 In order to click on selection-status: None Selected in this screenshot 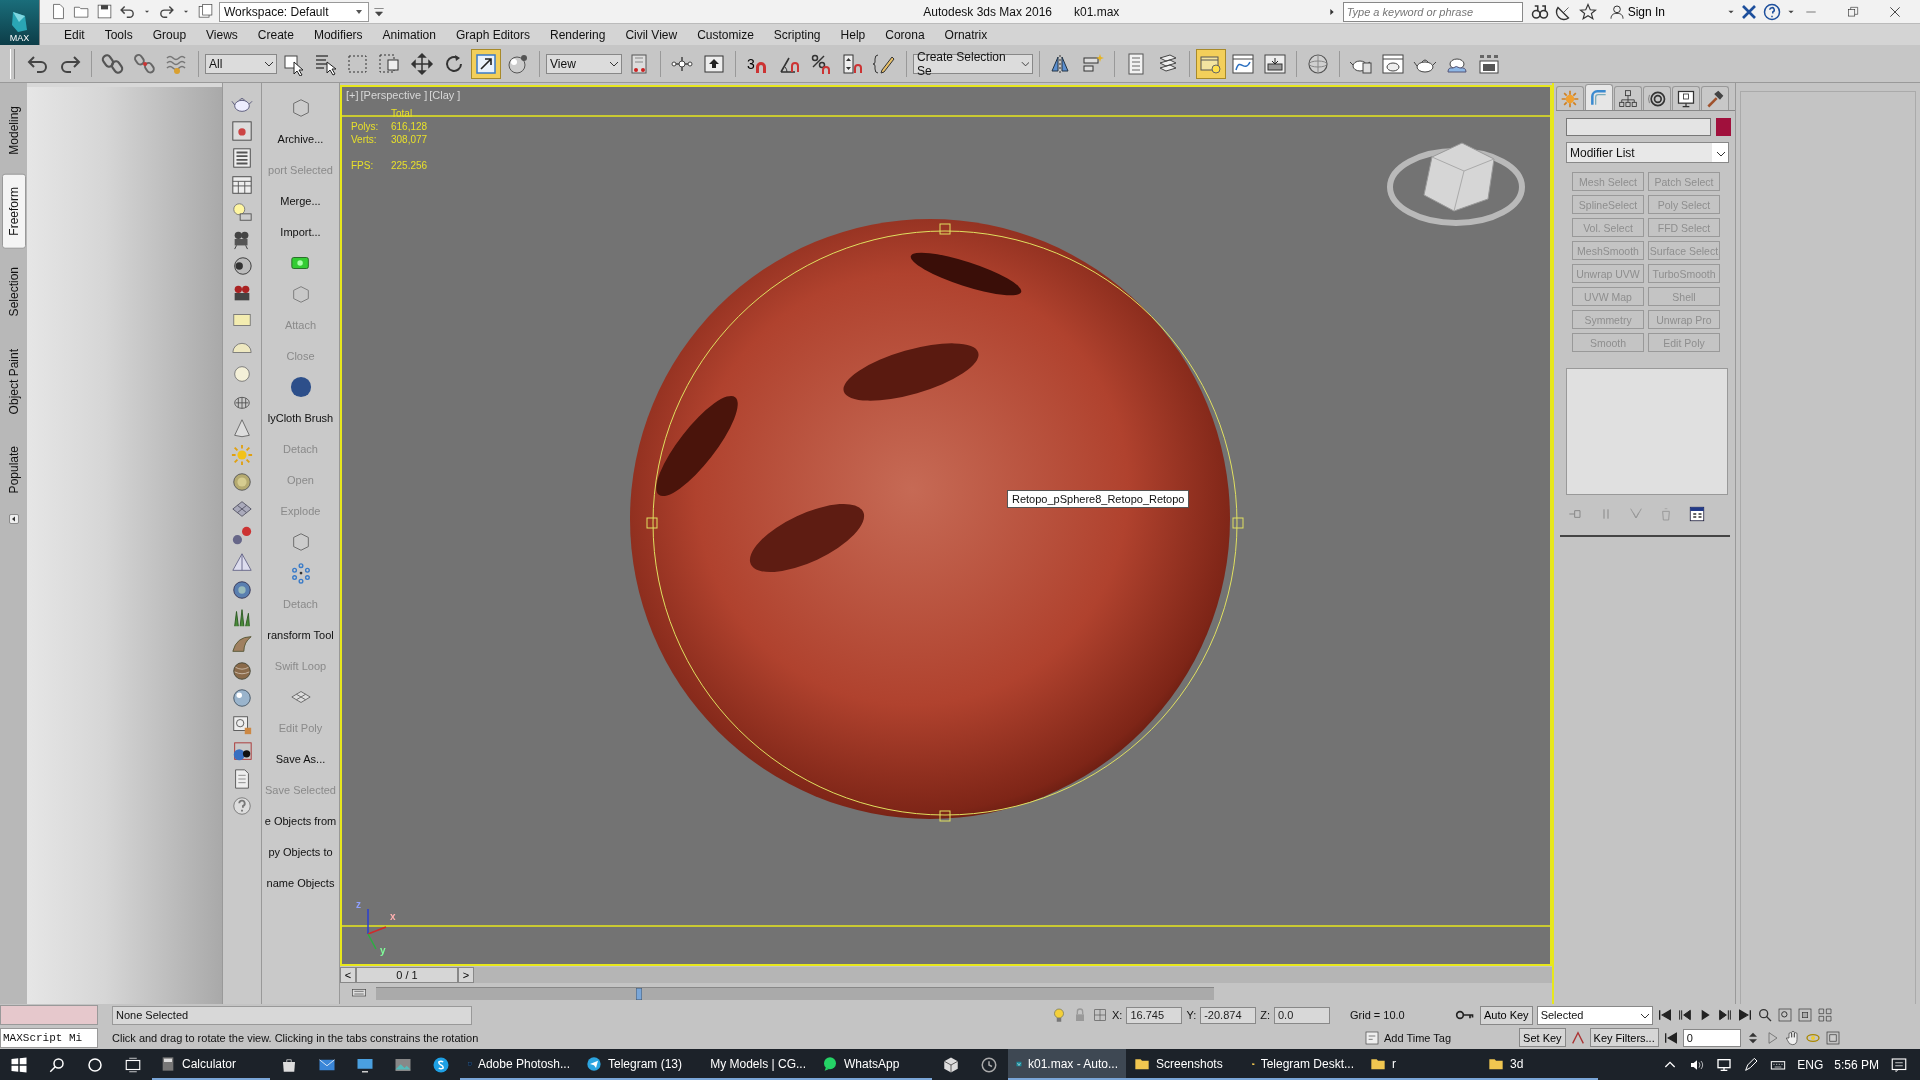, I will do `click(292, 1015)`.